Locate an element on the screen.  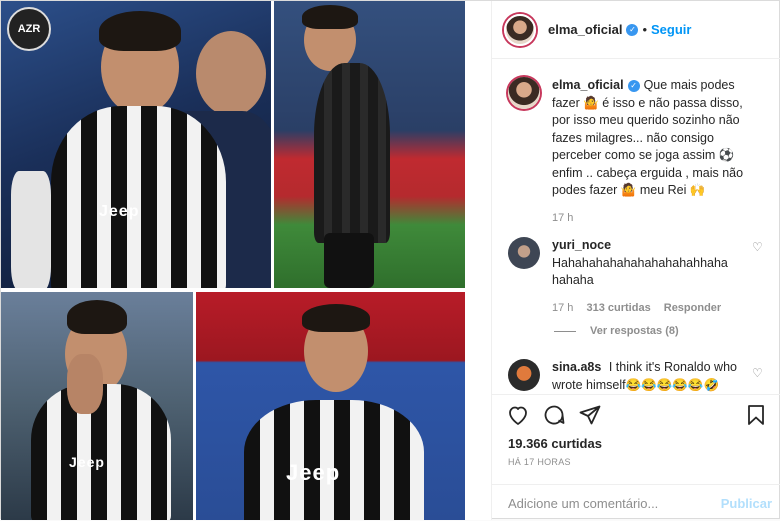
view-replies: Ver respostas (8) is located at coordinates (616, 331).